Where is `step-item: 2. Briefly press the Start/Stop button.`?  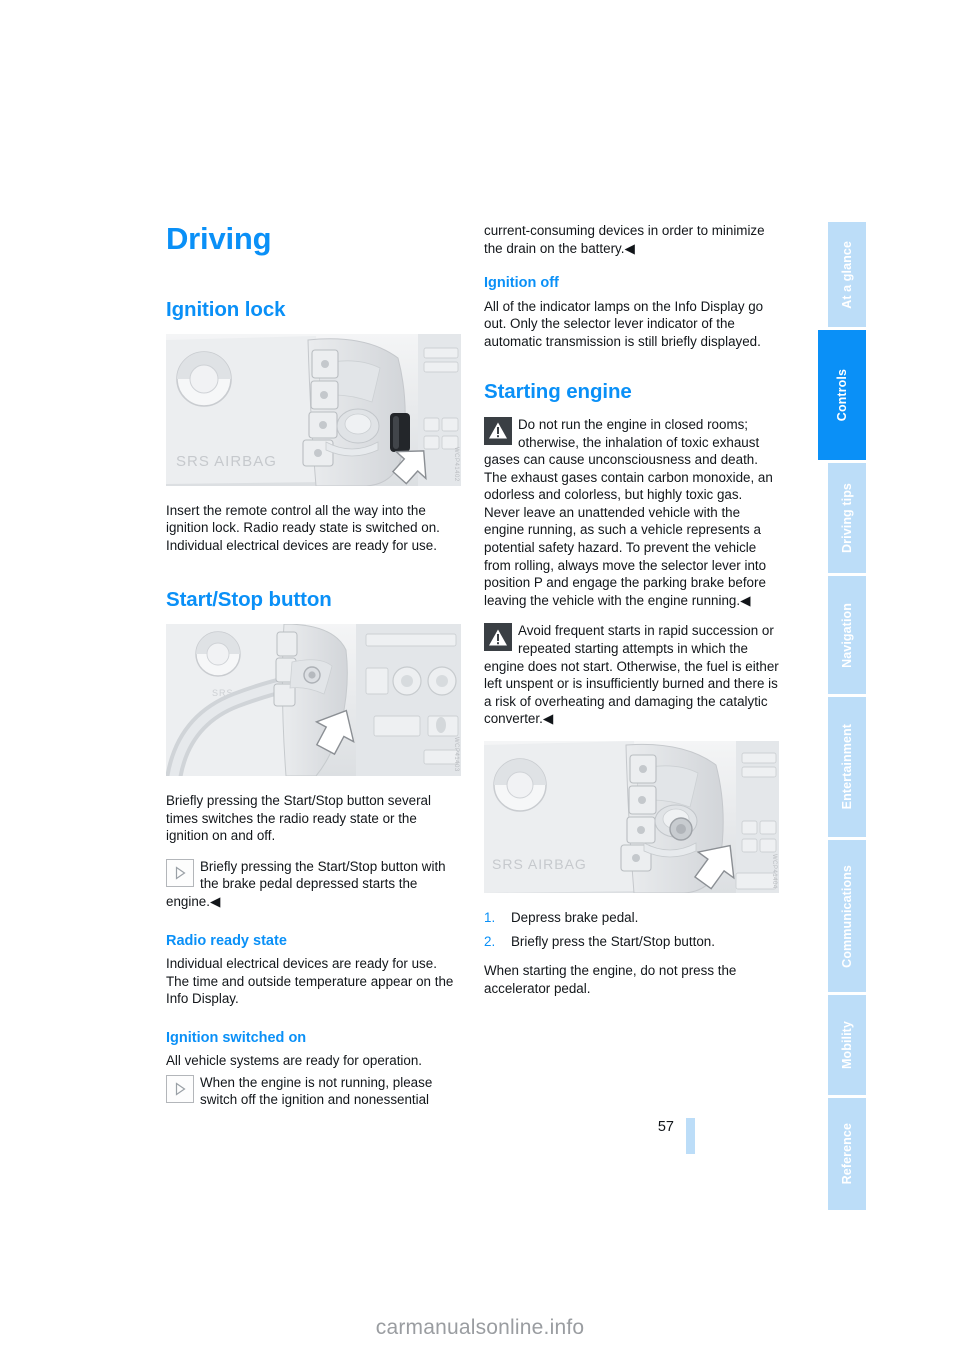 step-item: 2. Briefly press the Start/Stop button. is located at coordinates (631, 942).